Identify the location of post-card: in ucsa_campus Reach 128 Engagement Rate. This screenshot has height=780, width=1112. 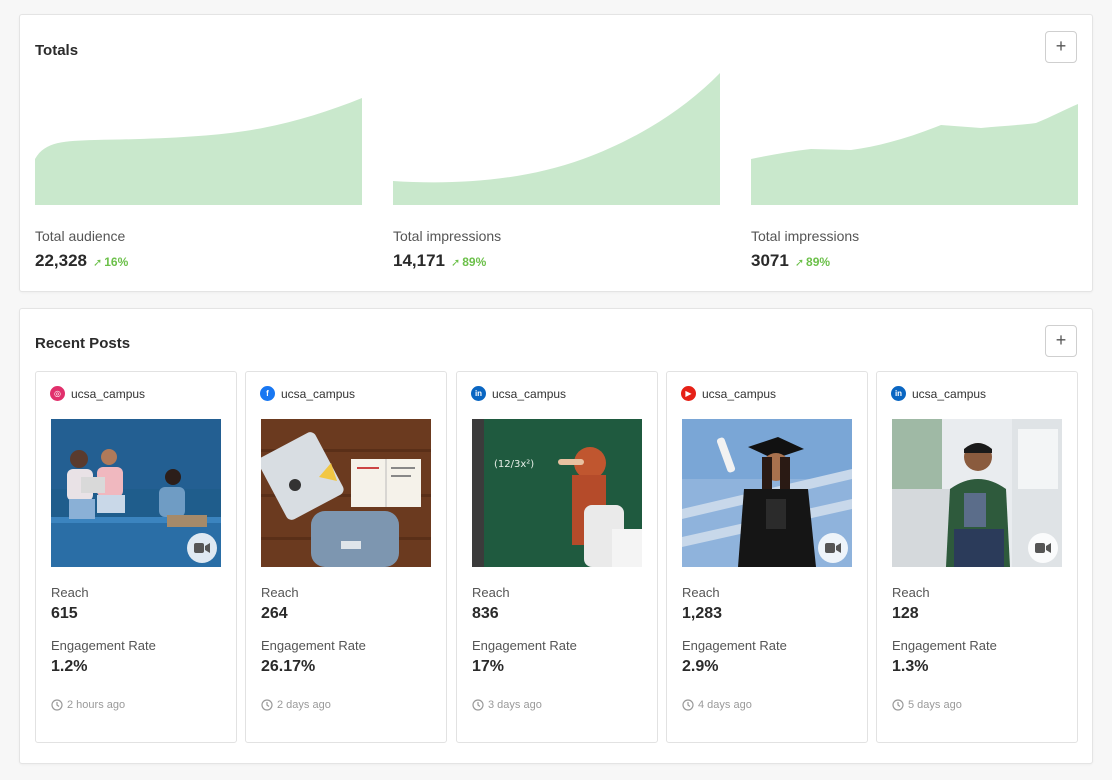
(977, 557).